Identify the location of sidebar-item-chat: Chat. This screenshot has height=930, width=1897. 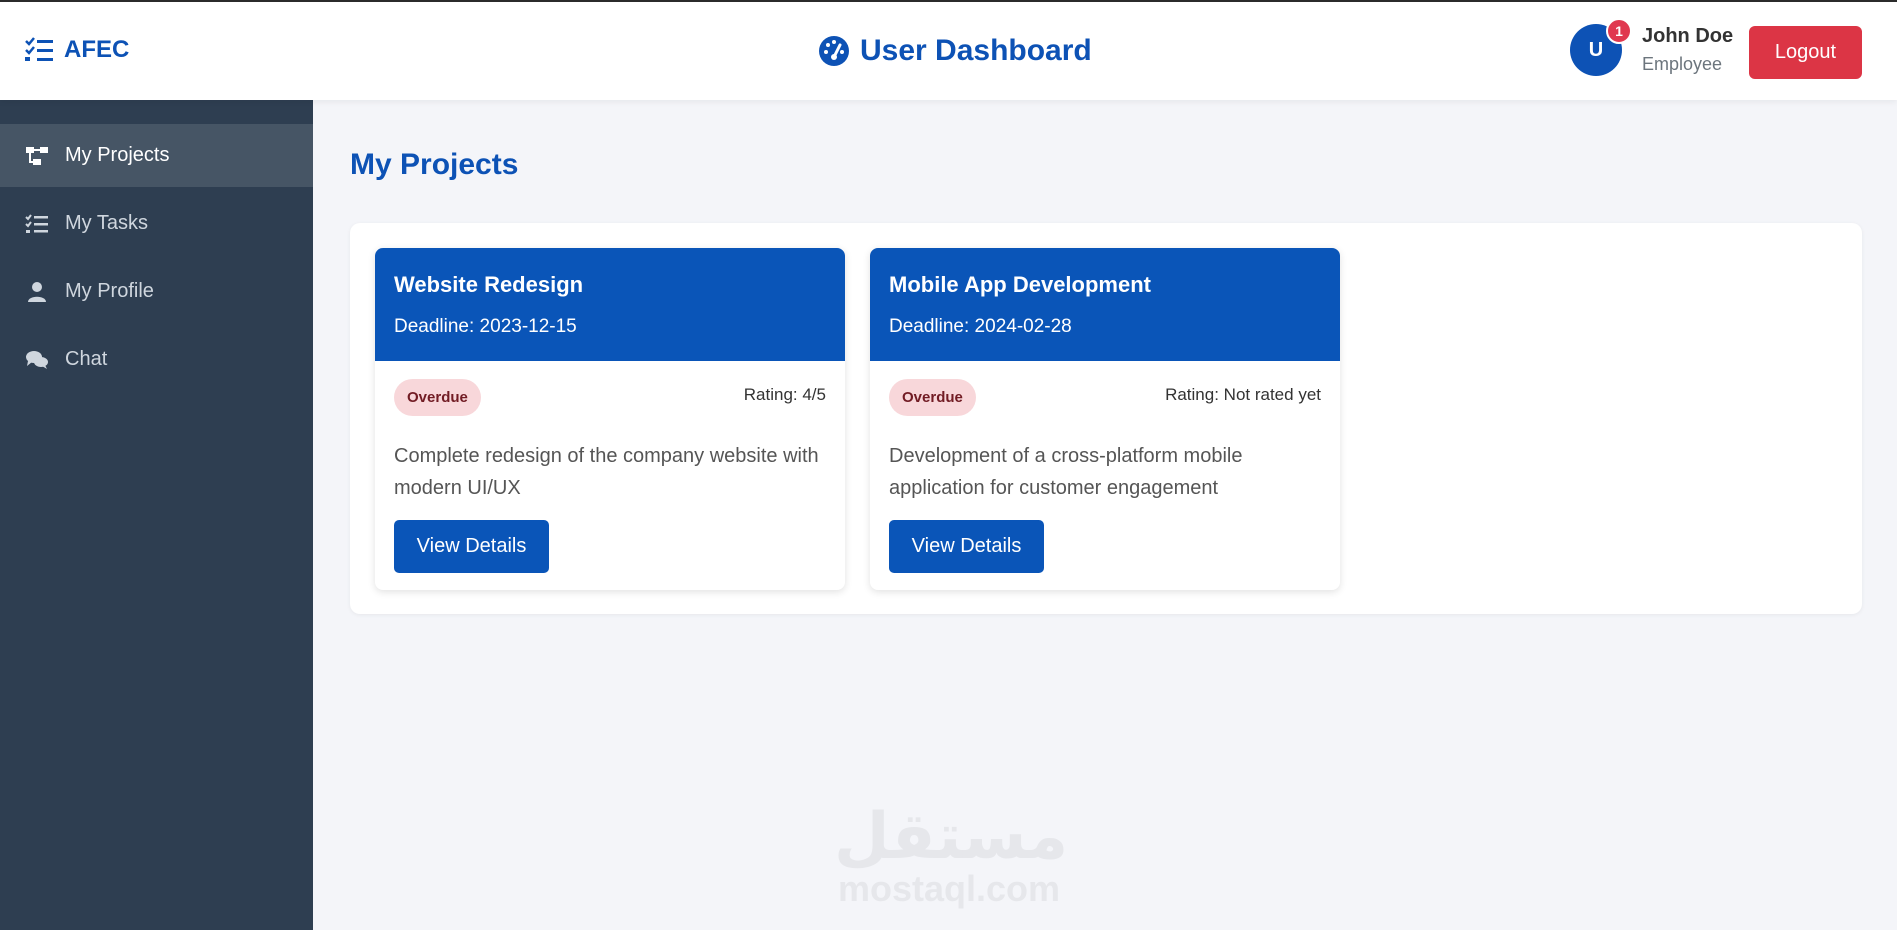
(156, 359).